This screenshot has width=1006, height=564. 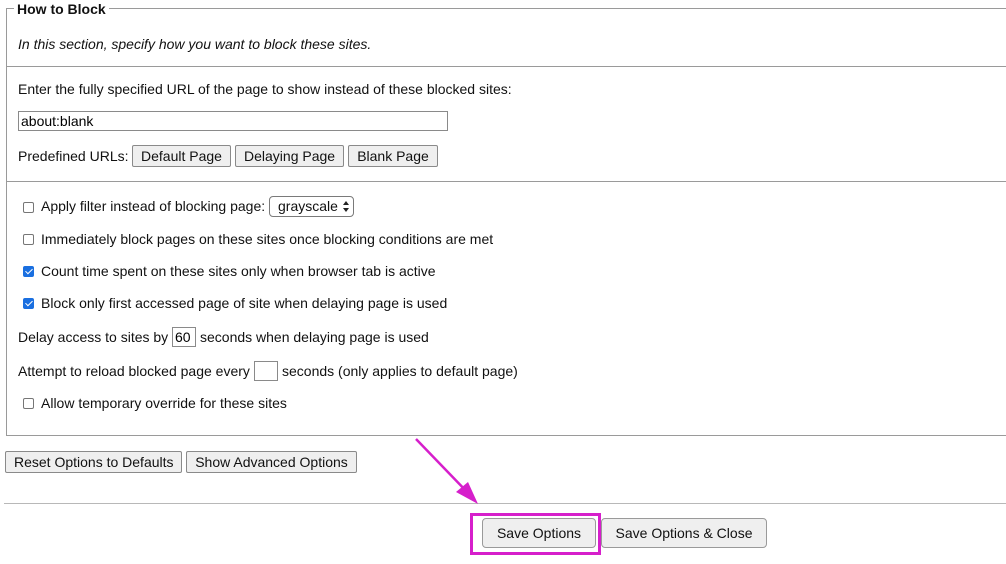 I want to click on footer-divider, so click(x=505, y=503).